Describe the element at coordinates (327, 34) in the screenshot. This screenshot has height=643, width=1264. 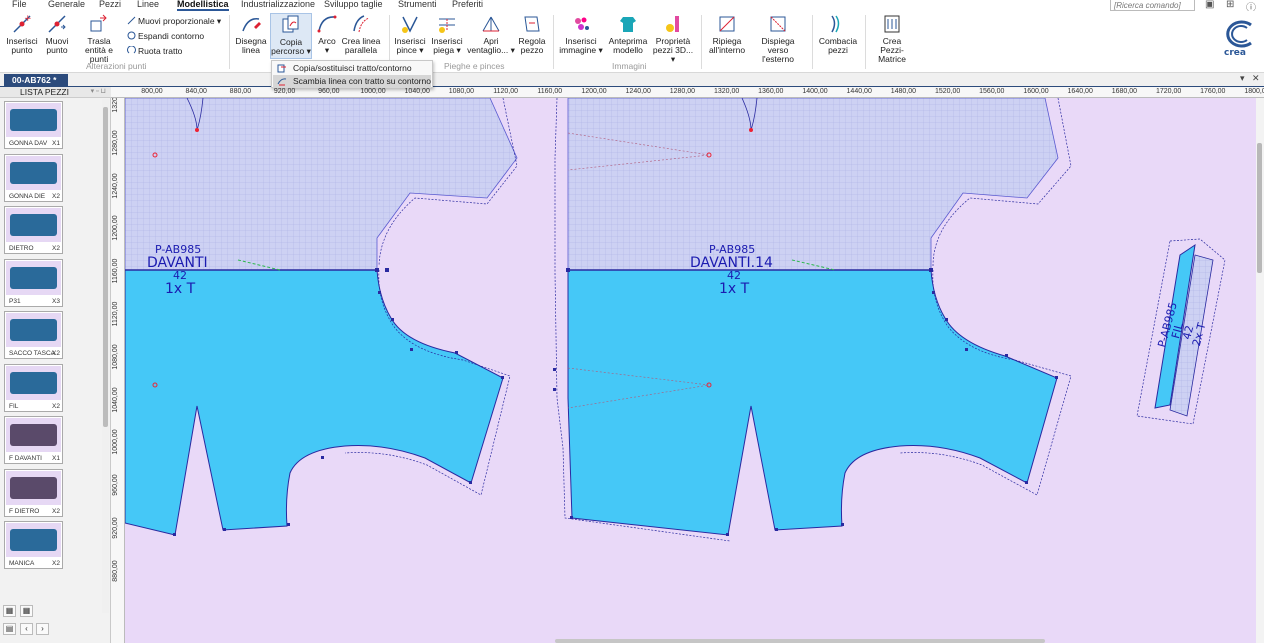
I see `arco-button: Arco ▾` at that location.